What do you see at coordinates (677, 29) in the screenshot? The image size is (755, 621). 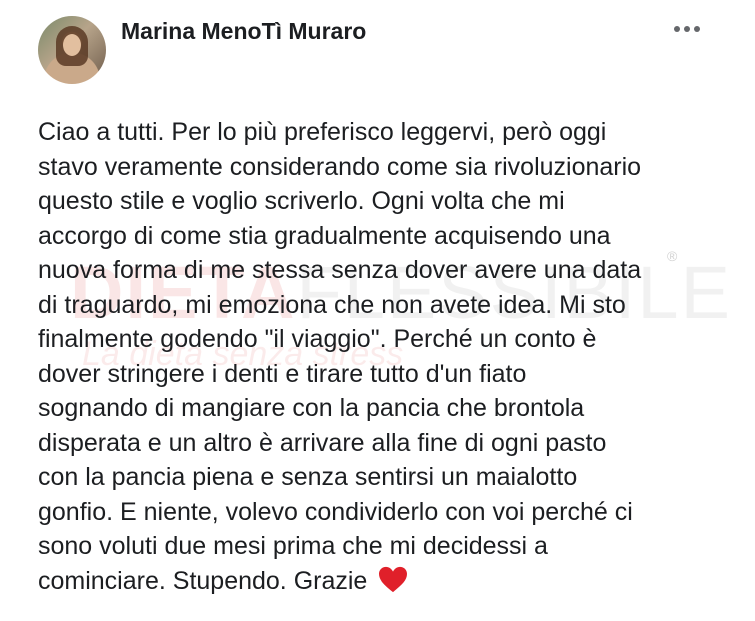 I see `more-horizontal-icon` at bounding box center [677, 29].